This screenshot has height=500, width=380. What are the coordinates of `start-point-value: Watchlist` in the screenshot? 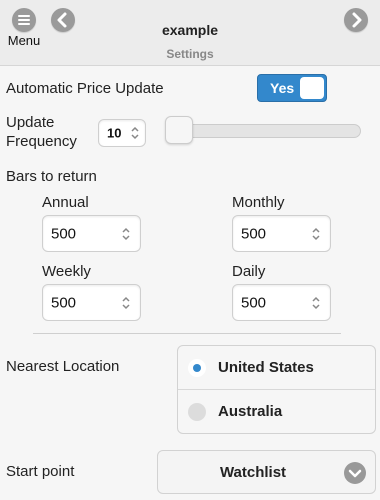 It's located at (253, 472).